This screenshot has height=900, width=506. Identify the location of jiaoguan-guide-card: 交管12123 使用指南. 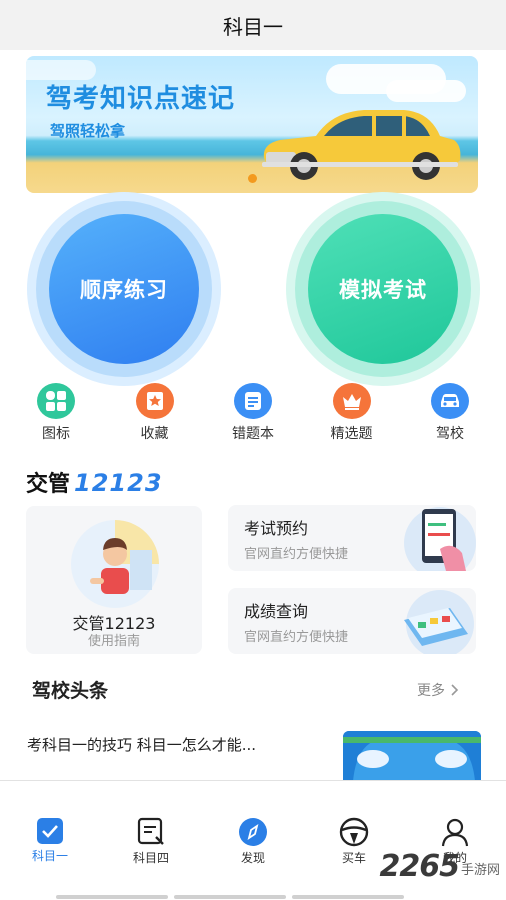
(114, 580).